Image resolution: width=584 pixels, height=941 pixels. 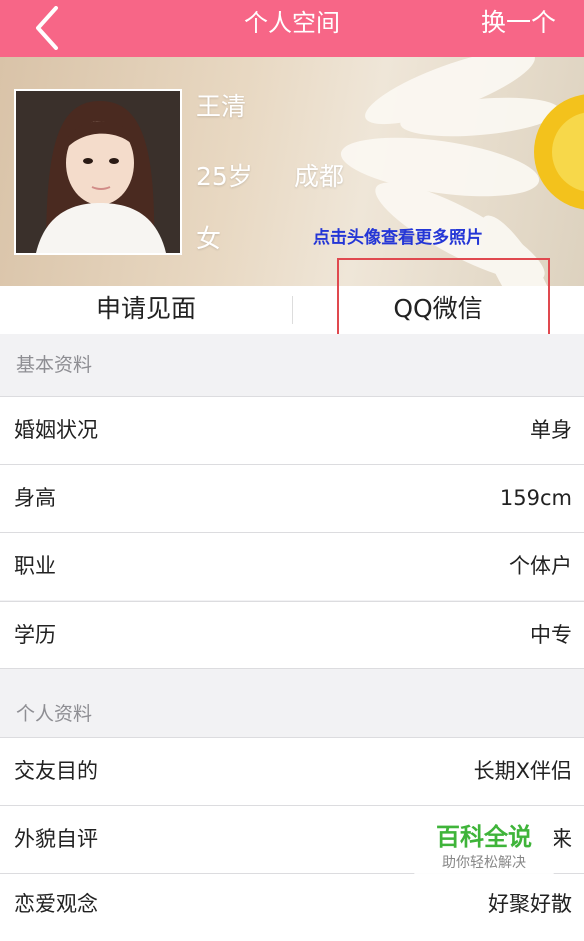 What do you see at coordinates (146, 310) in the screenshot?
I see `request-meeting-button: 申请见面` at bounding box center [146, 310].